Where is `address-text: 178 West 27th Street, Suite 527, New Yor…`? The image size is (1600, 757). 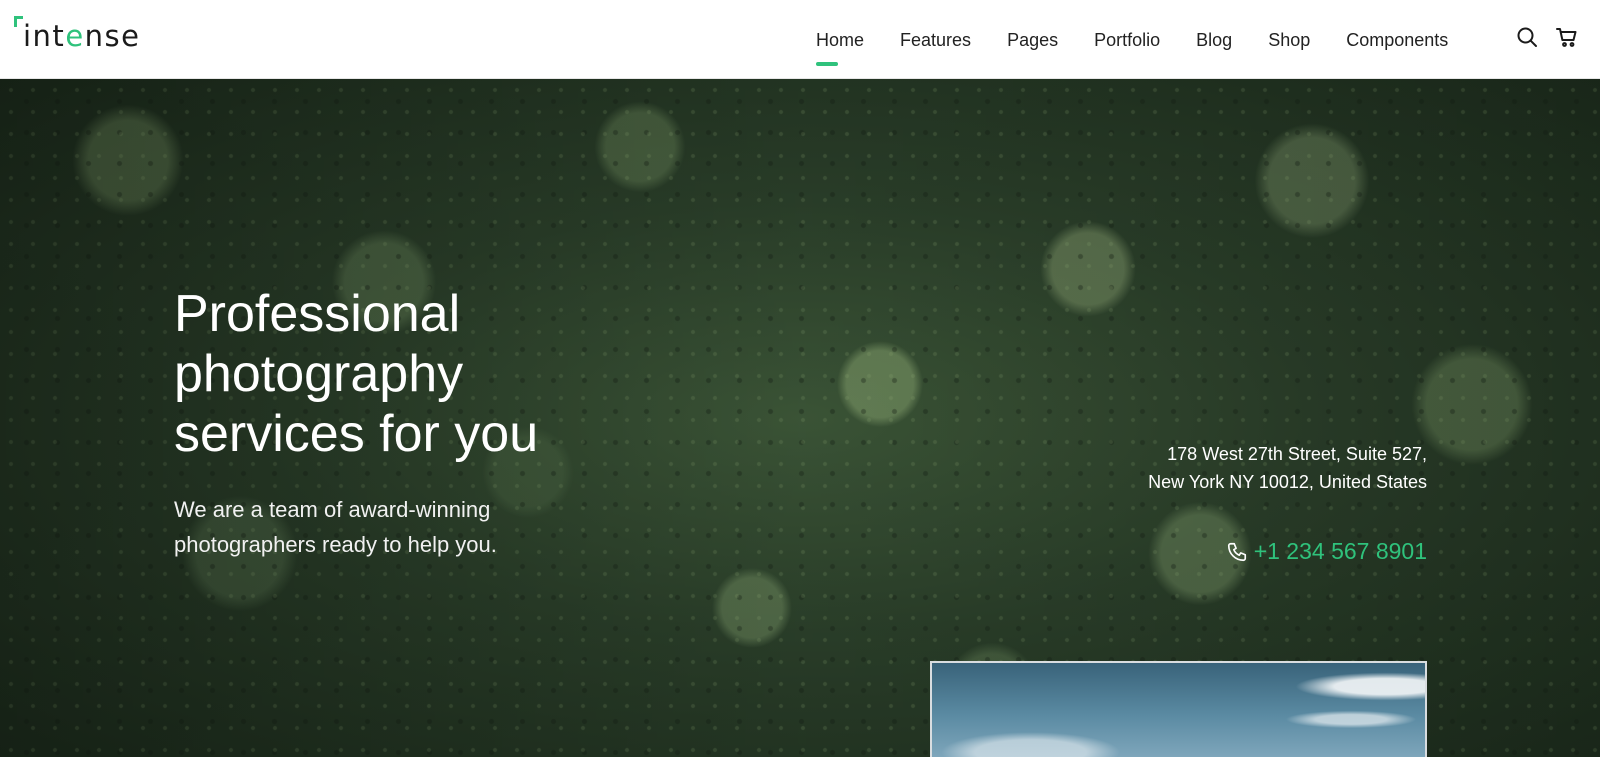 address-text: 178 West 27th Street, Suite 527, New Yor… is located at coordinates (1287, 468).